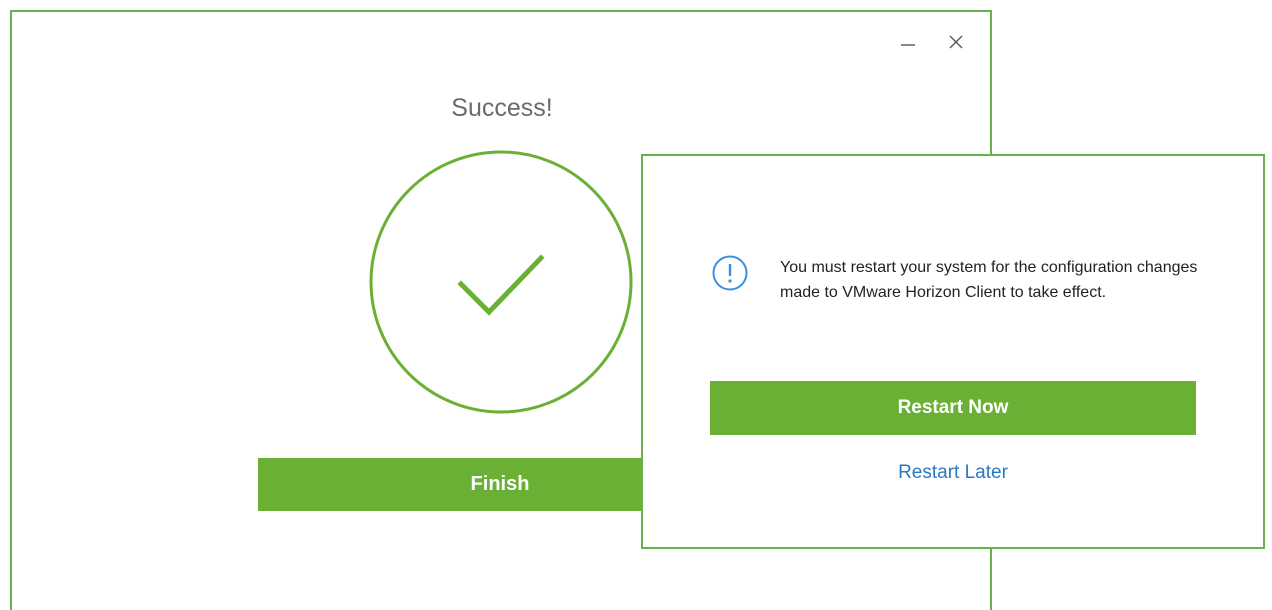 The image size is (1272, 610). I want to click on minimize-button, so click(908, 42).